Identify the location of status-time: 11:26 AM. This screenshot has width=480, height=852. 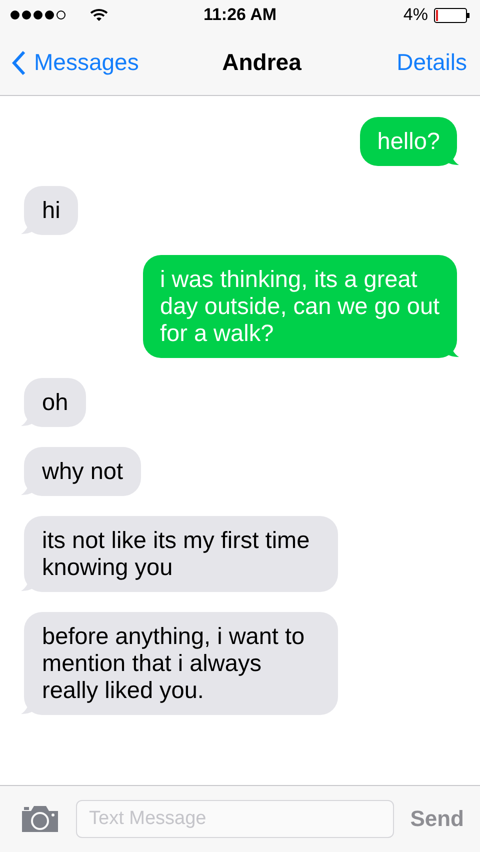
(240, 15).